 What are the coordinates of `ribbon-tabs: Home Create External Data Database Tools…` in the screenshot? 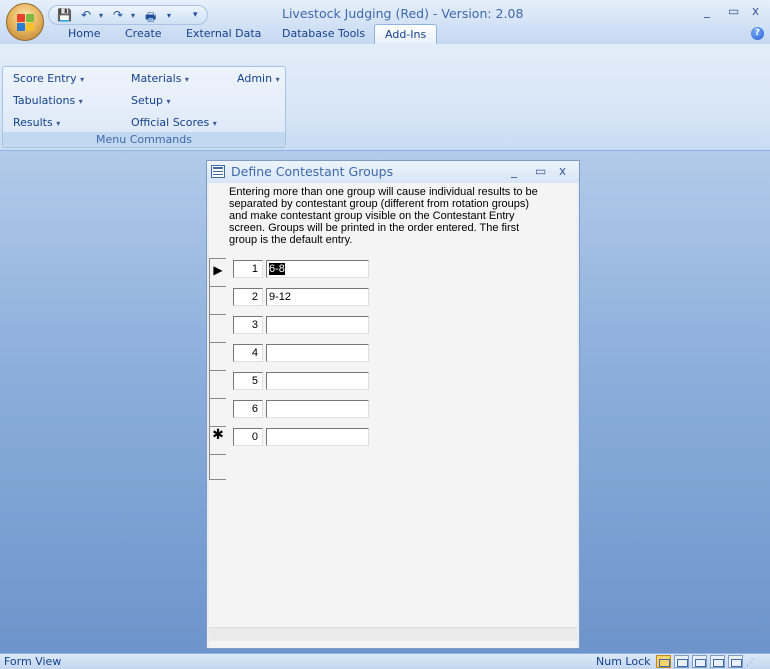 It's located at (385, 34).